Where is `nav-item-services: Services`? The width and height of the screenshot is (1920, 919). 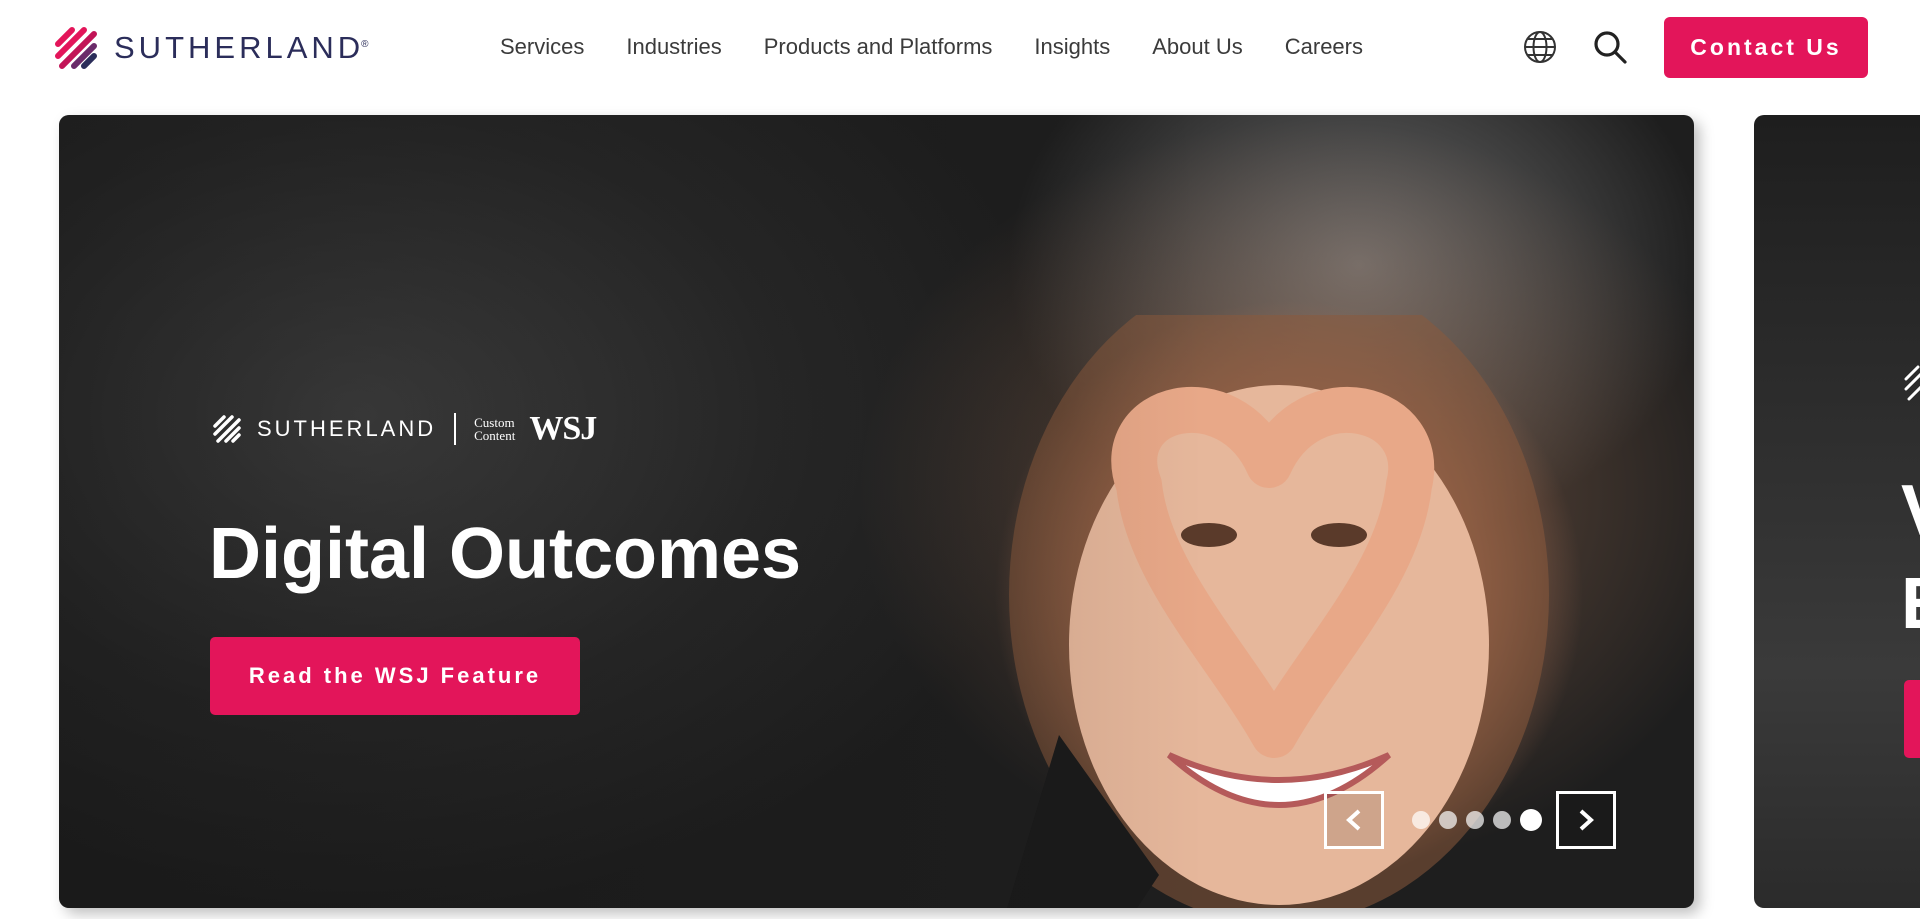
nav-item-services: Services is located at coordinates (542, 47).